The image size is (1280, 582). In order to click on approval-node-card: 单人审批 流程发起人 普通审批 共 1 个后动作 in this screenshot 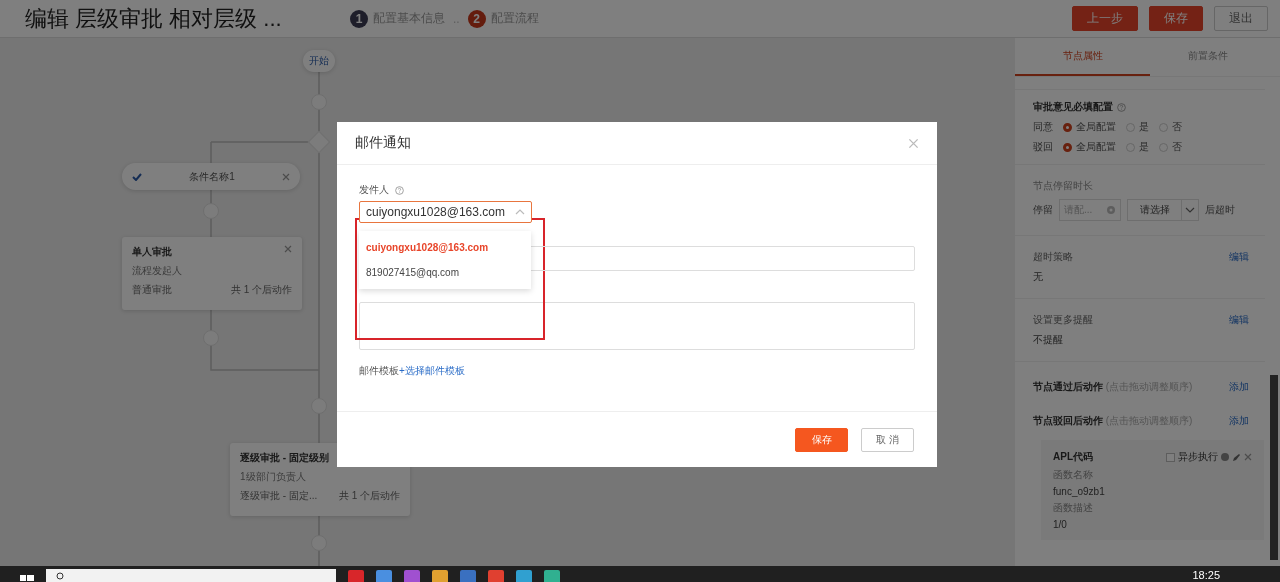, I will do `click(212, 273)`.